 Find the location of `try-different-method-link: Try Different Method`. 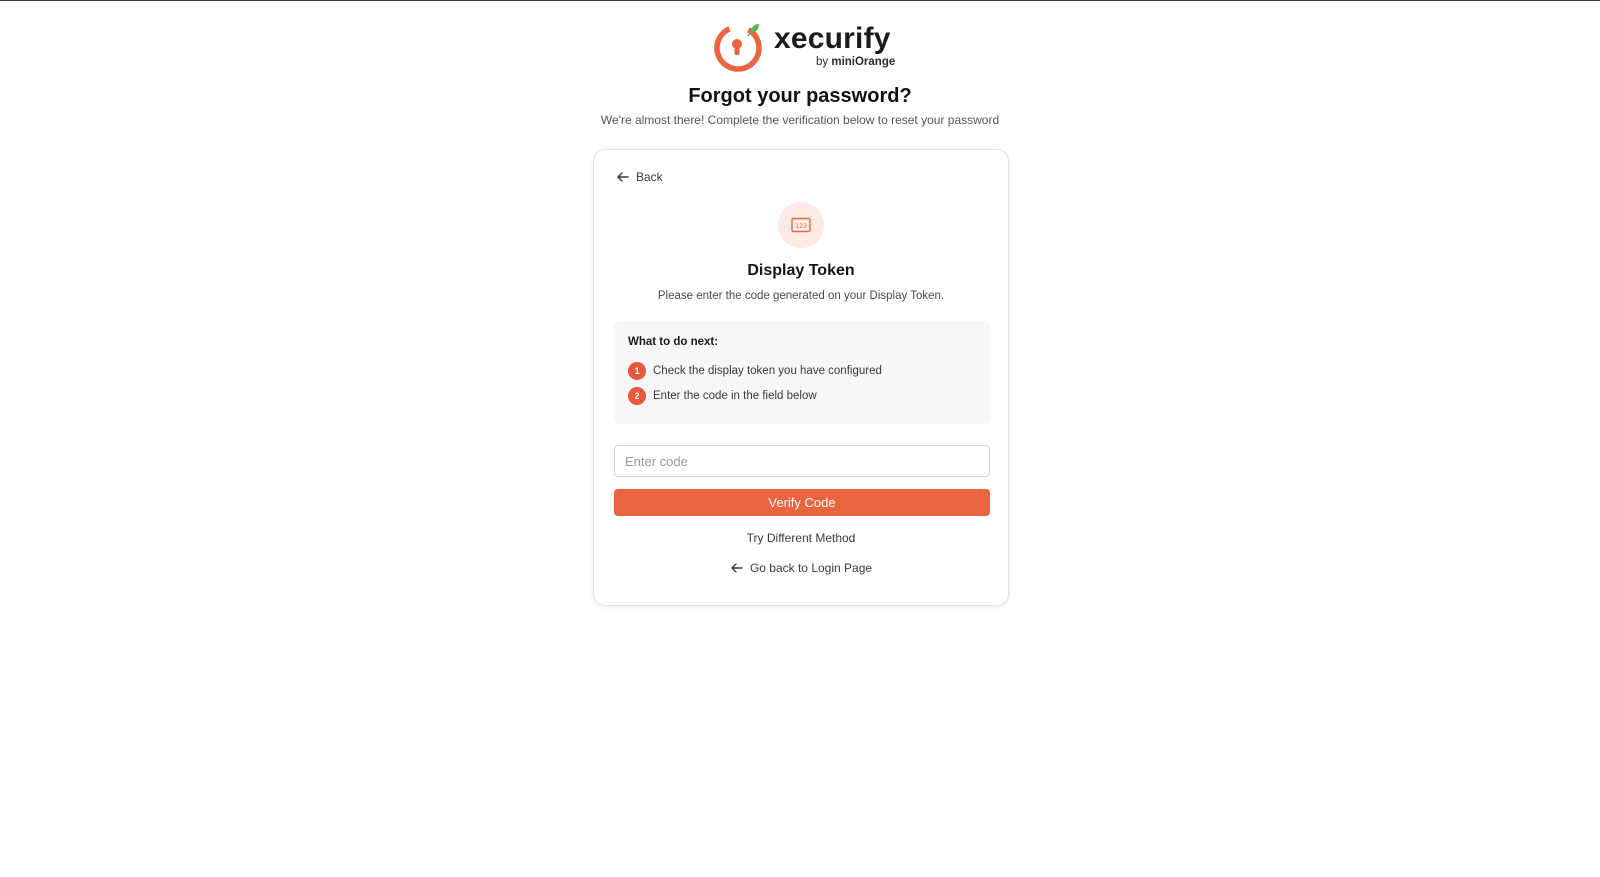

try-different-method-link: Try Different Method is located at coordinates (801, 538).